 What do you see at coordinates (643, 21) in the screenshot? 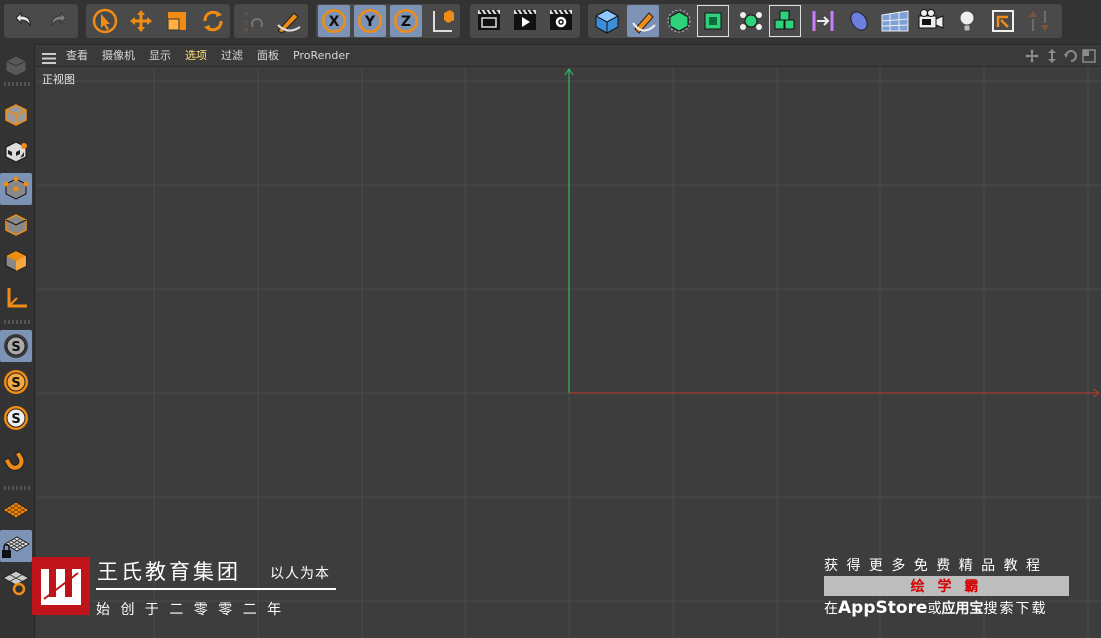
I see `pen-icon` at bounding box center [643, 21].